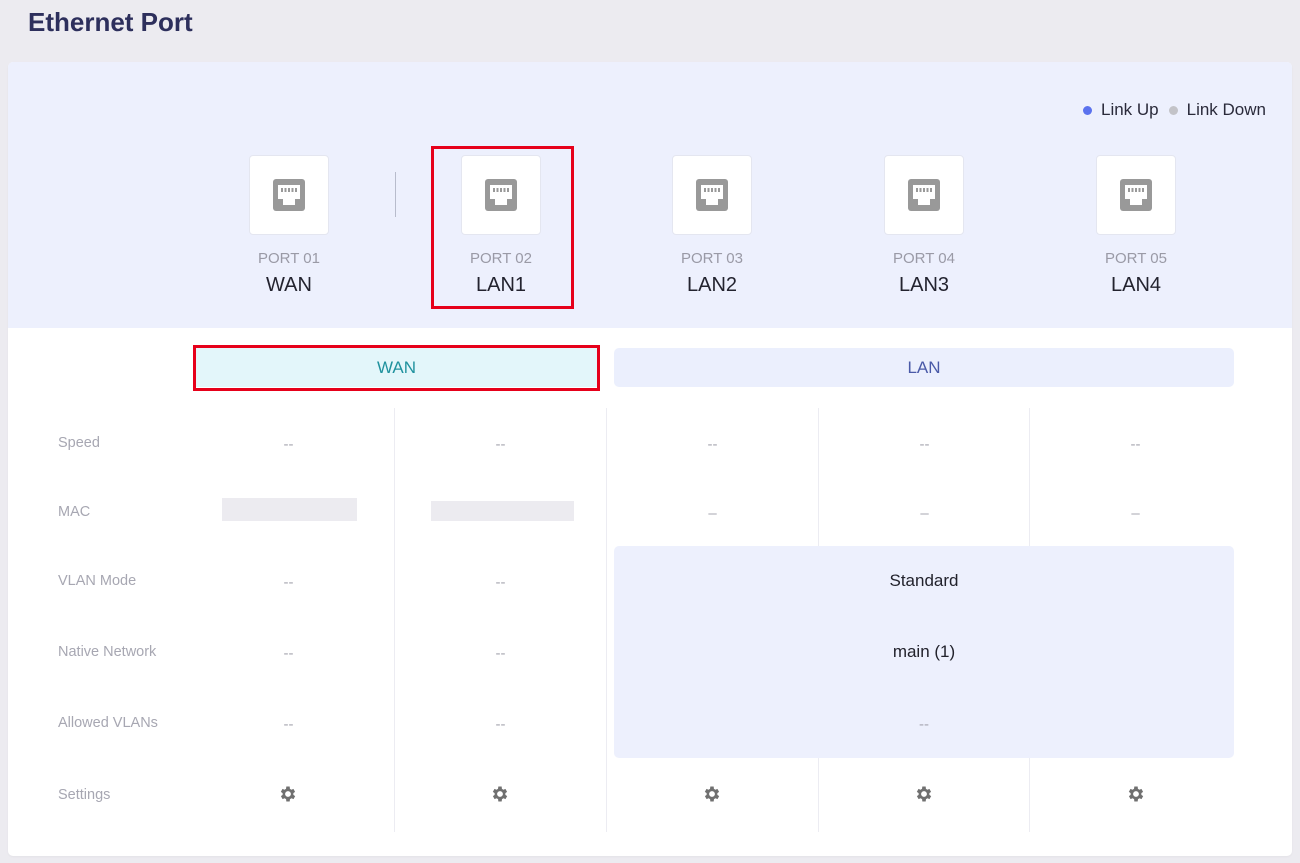 This screenshot has width=1300, height=863. I want to click on row-label-speed: Speed, so click(79, 443).